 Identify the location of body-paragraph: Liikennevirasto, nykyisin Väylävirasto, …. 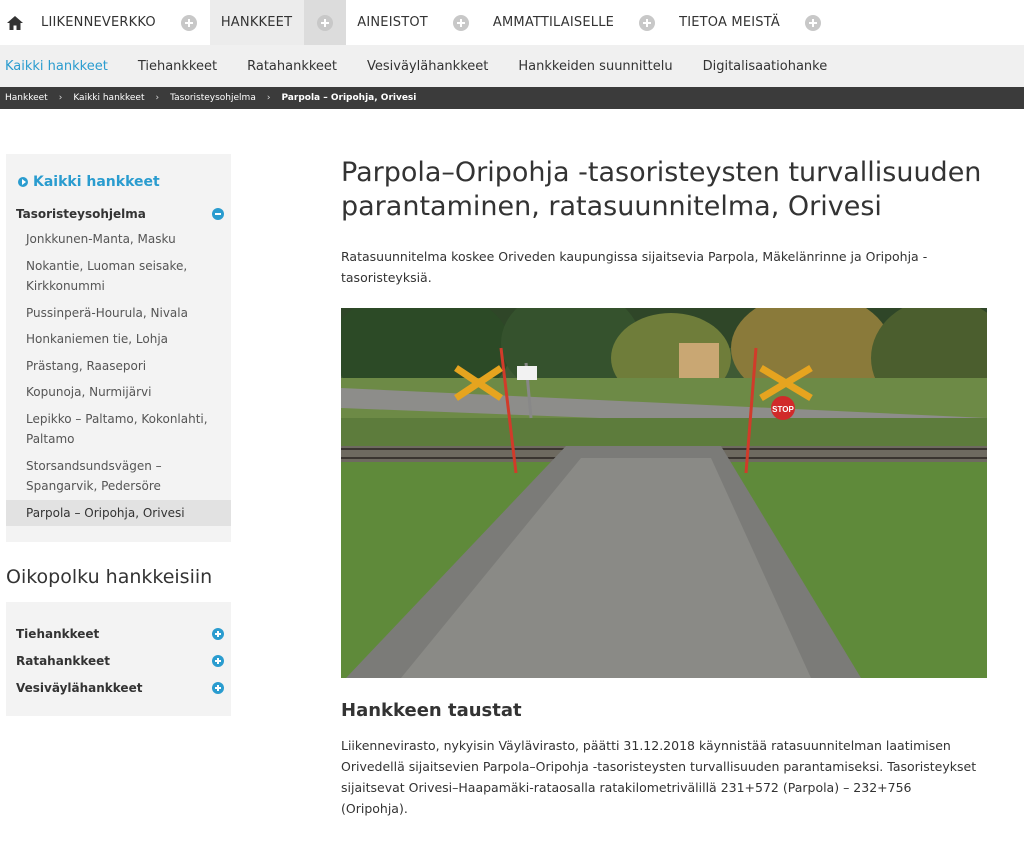
(659, 777).